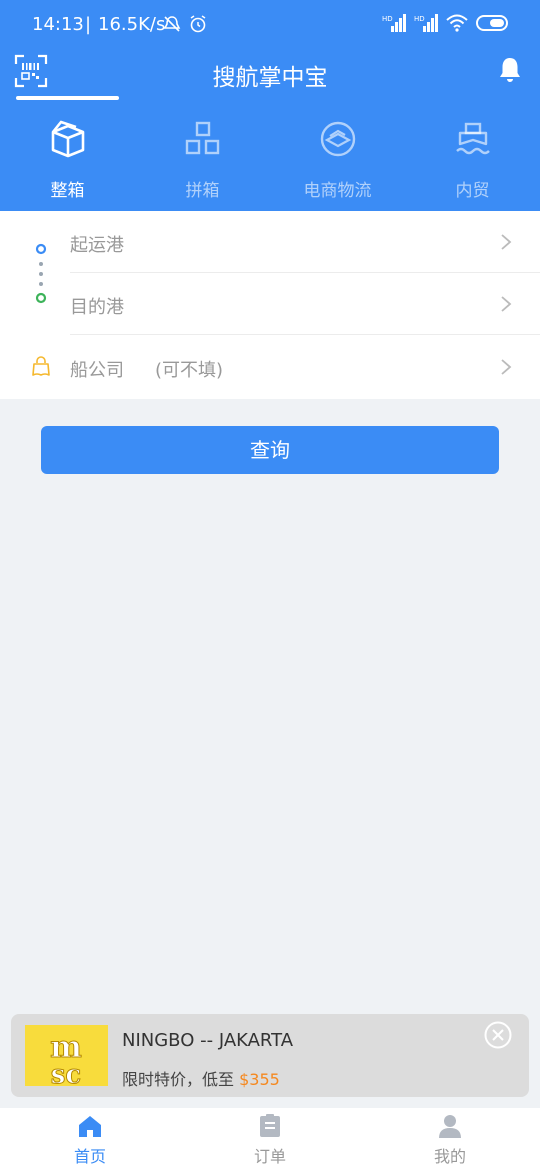 The width and height of the screenshot is (540, 1170). Describe the element at coordinates (66, 1058) in the screenshot. I see `msc-logo: m sc` at that location.